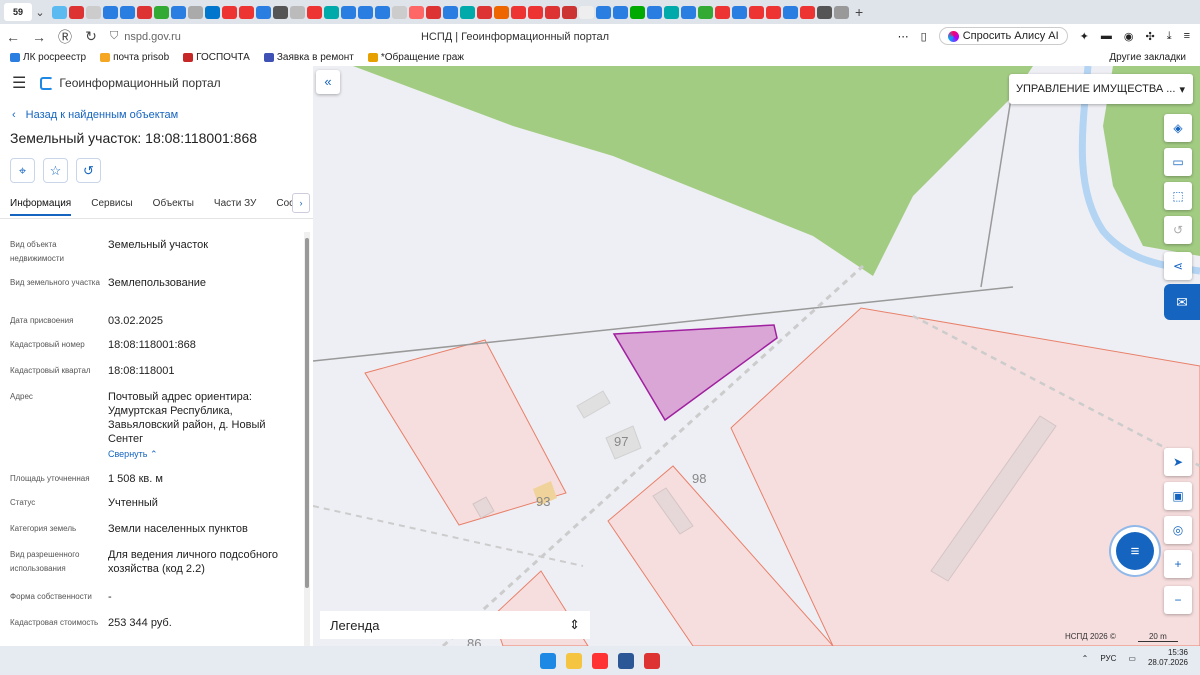 The height and width of the screenshot is (675, 1200). What do you see at coordinates (13, 37) in the screenshot?
I see `back-arrow-icon: ←` at bounding box center [13, 37].